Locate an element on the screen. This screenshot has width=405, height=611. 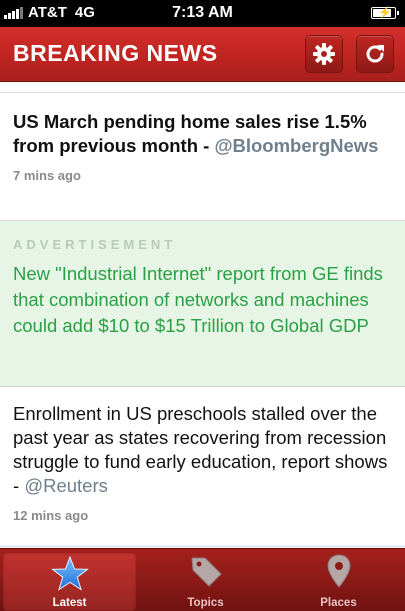
star-icon is located at coordinates (69, 573).